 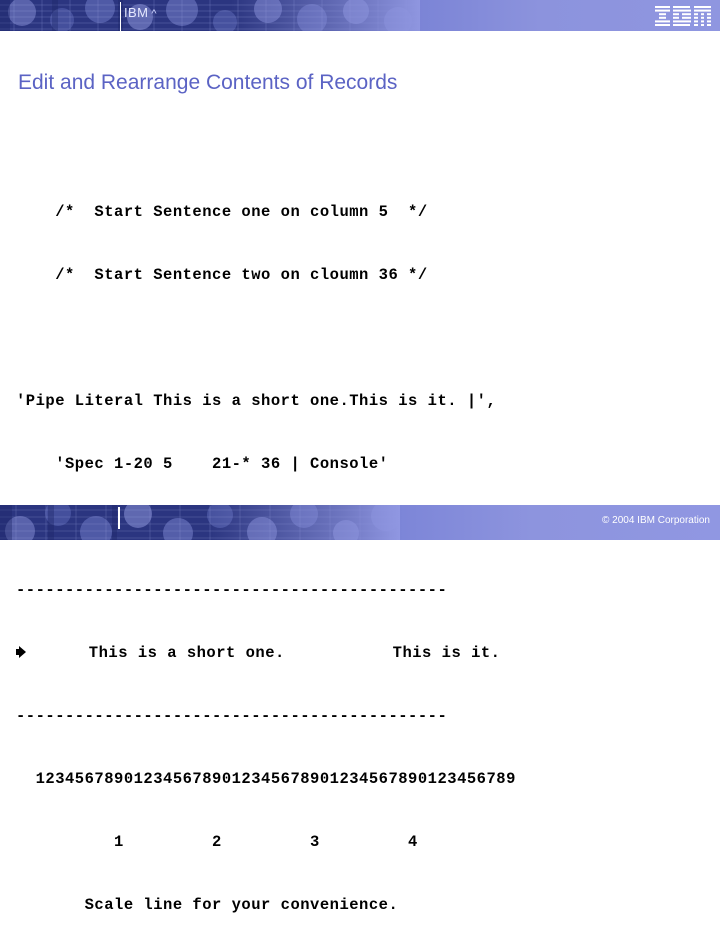 I want to click on page-title: Edit and Rearrange Contents of Records, so click(x=208, y=82).